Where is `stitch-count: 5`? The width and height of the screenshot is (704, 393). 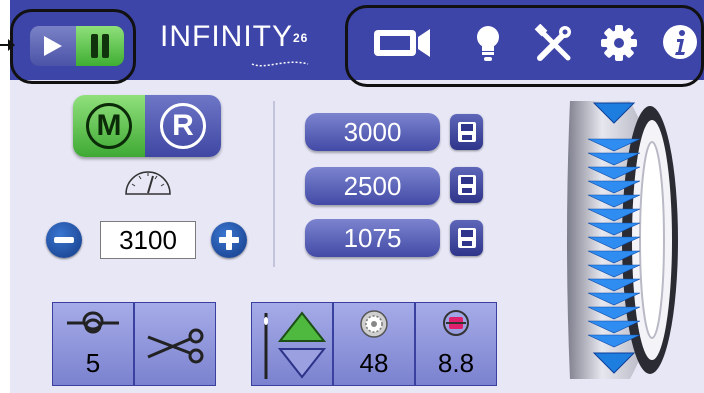 stitch-count: 5 is located at coordinates (93, 363).